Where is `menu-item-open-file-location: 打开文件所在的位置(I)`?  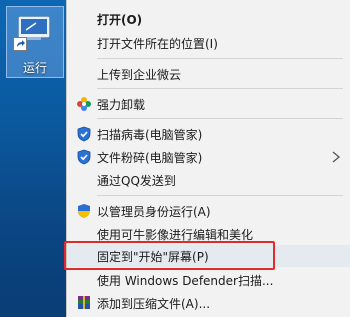 menu-item-open-file-location: 打开文件所在的位置(I) is located at coordinates (208, 43).